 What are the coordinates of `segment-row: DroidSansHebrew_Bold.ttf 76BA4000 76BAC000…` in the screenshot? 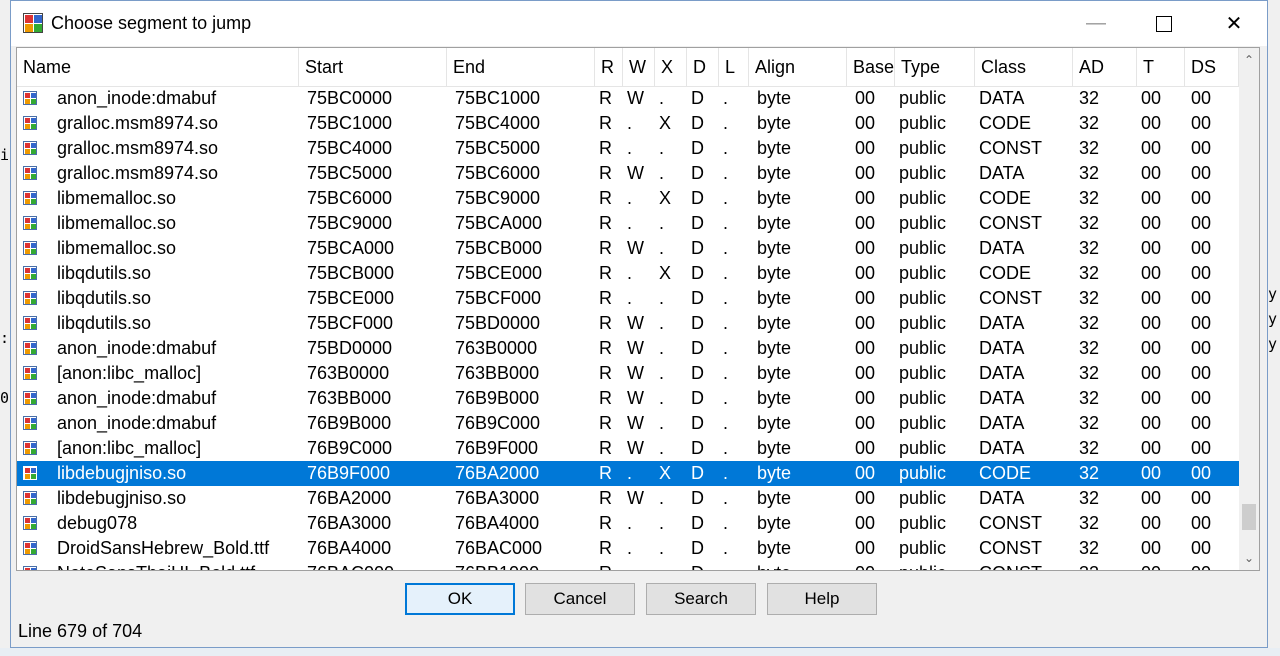 It's located at (628, 548).